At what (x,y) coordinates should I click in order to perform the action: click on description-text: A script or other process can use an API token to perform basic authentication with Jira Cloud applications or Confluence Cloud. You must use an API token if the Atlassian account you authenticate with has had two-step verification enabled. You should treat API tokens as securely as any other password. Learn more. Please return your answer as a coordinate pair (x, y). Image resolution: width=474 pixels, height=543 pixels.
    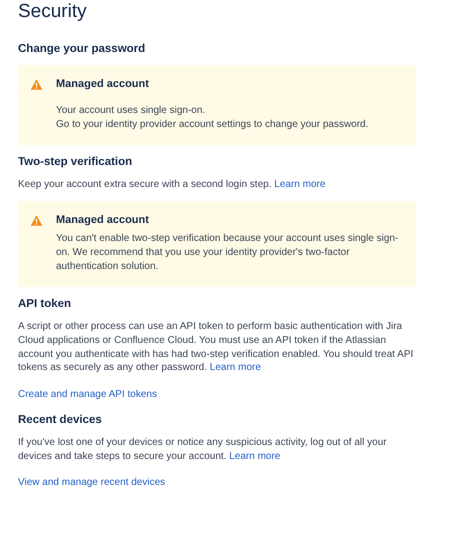
    Looking at the image, I should click on (216, 348).